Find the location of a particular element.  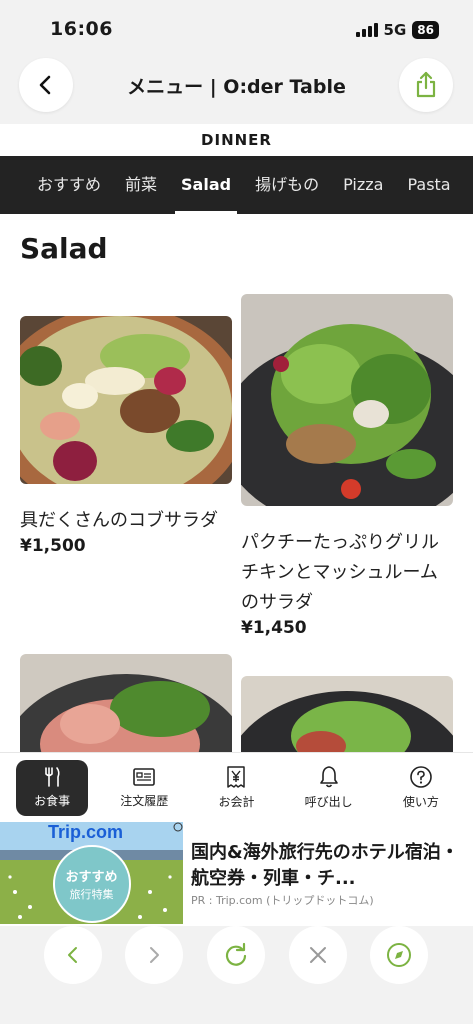

status-bar: 16:06 5G 86 is located at coordinates (236, 28).